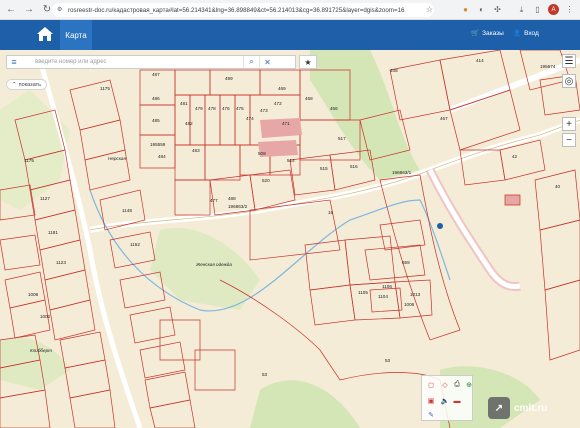  I want to click on clear-icon: ✕, so click(267, 62).